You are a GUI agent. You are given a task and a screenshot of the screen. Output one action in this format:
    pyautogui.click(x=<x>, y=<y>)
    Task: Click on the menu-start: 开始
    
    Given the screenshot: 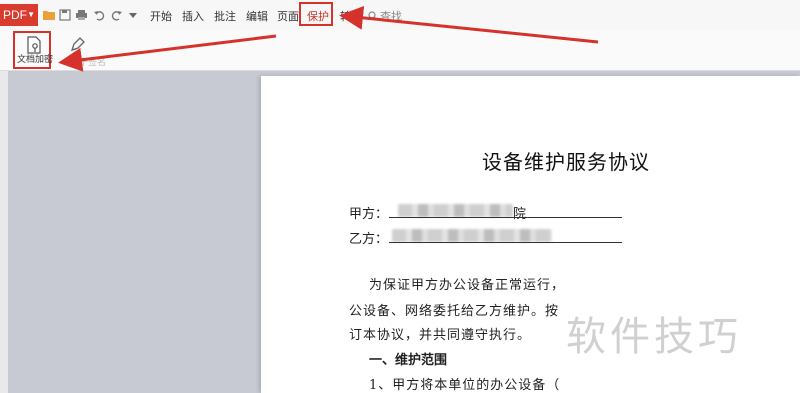 What is the action you would take?
    pyautogui.click(x=161, y=16)
    